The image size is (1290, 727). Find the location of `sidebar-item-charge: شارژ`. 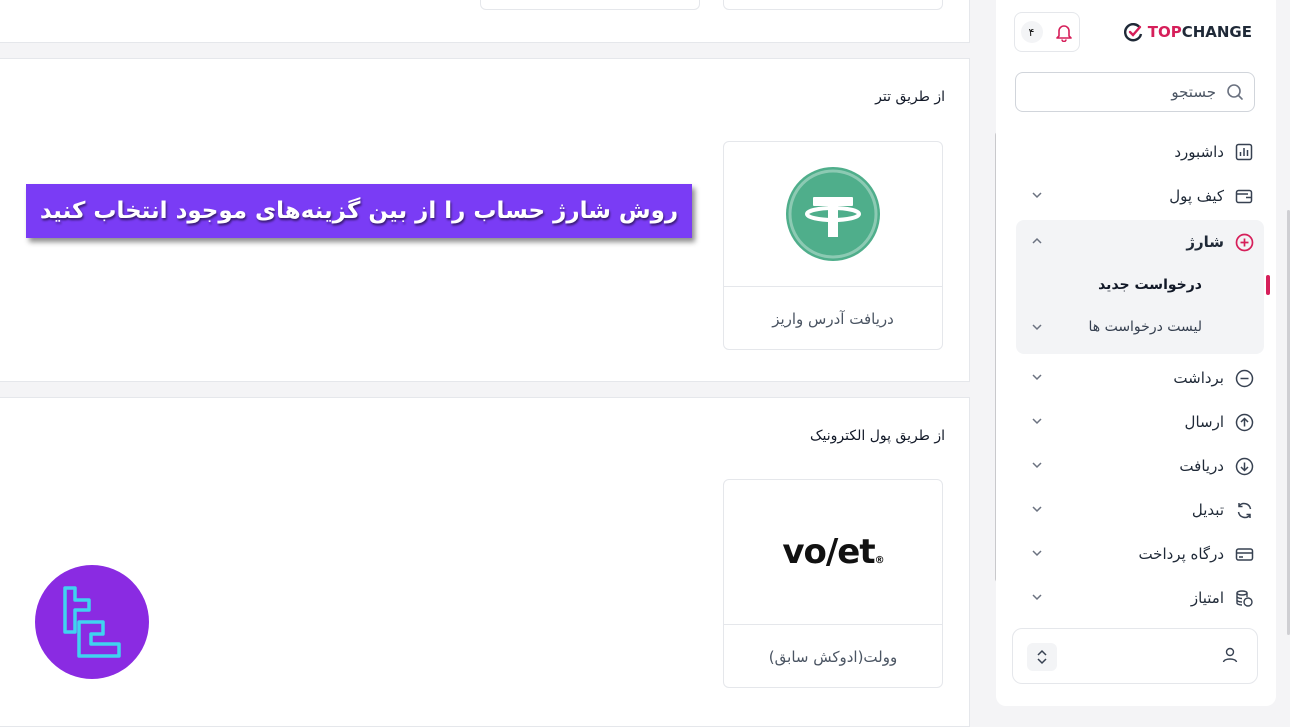

sidebar-item-charge: شارژ is located at coordinates (1140, 242).